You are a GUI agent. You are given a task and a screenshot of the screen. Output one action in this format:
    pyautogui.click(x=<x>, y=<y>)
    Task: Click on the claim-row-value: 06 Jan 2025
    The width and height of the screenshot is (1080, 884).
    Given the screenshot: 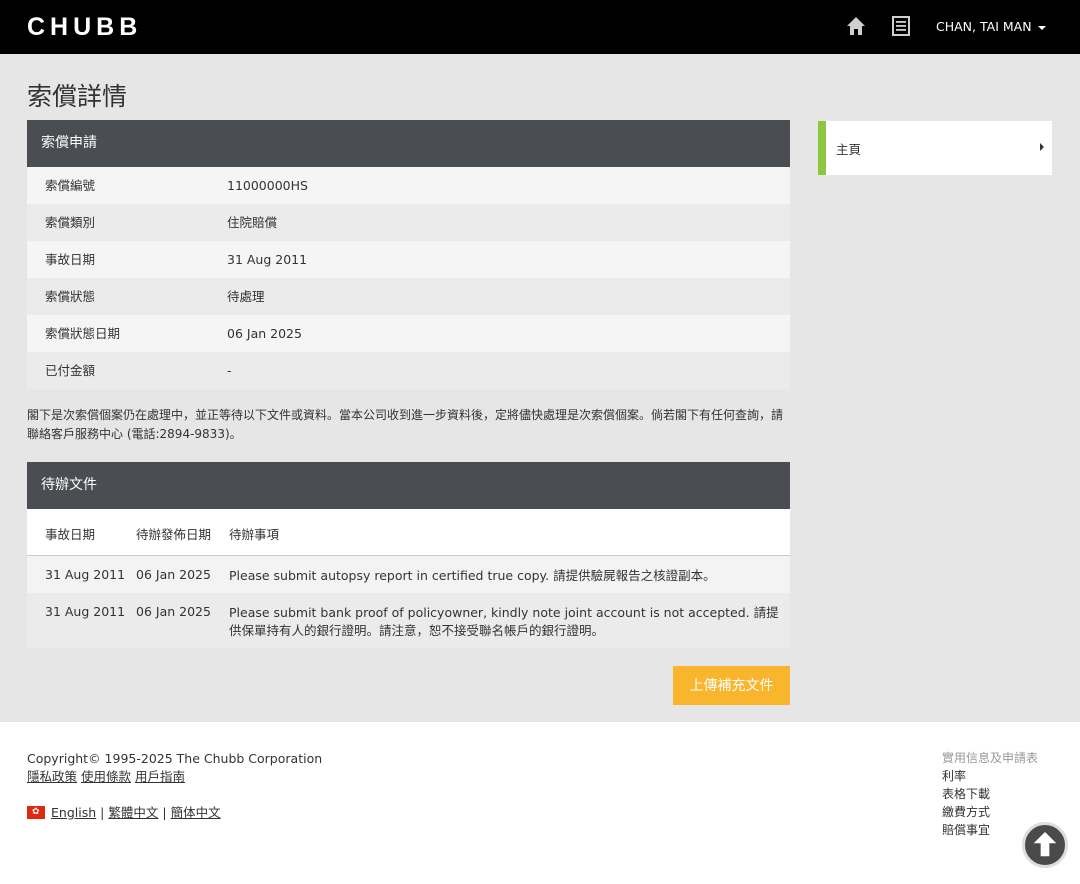 What is the action you would take?
    pyautogui.click(x=264, y=333)
    